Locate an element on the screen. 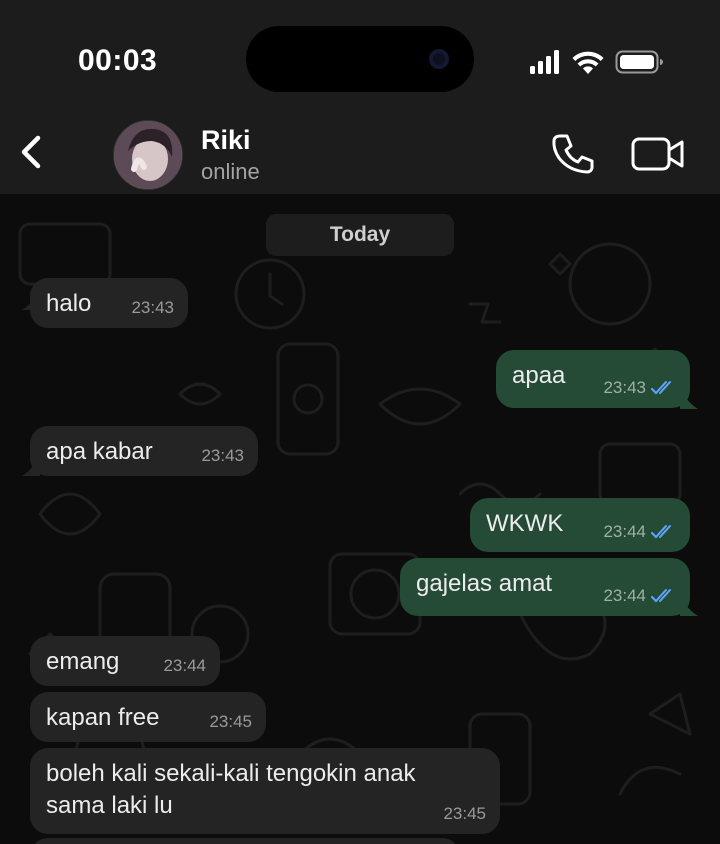  wifi-icon is located at coordinates (588, 62).